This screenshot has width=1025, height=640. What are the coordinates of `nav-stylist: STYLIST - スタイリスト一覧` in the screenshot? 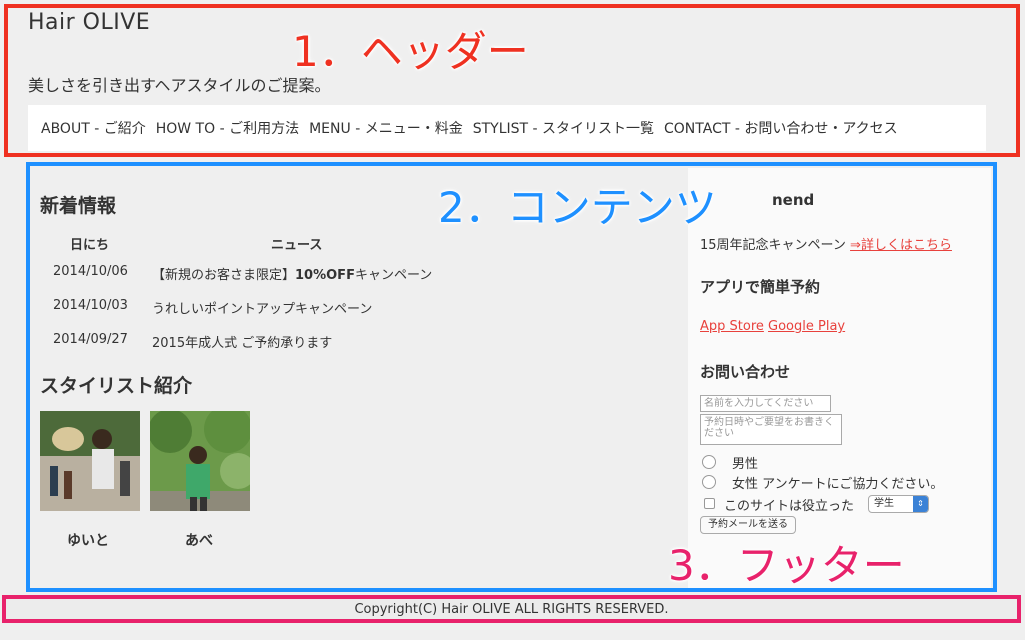 It's located at (563, 128).